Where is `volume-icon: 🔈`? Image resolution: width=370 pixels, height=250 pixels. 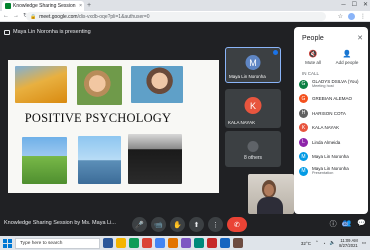
volume-icon: 🔈 is located at coordinates (332, 243).